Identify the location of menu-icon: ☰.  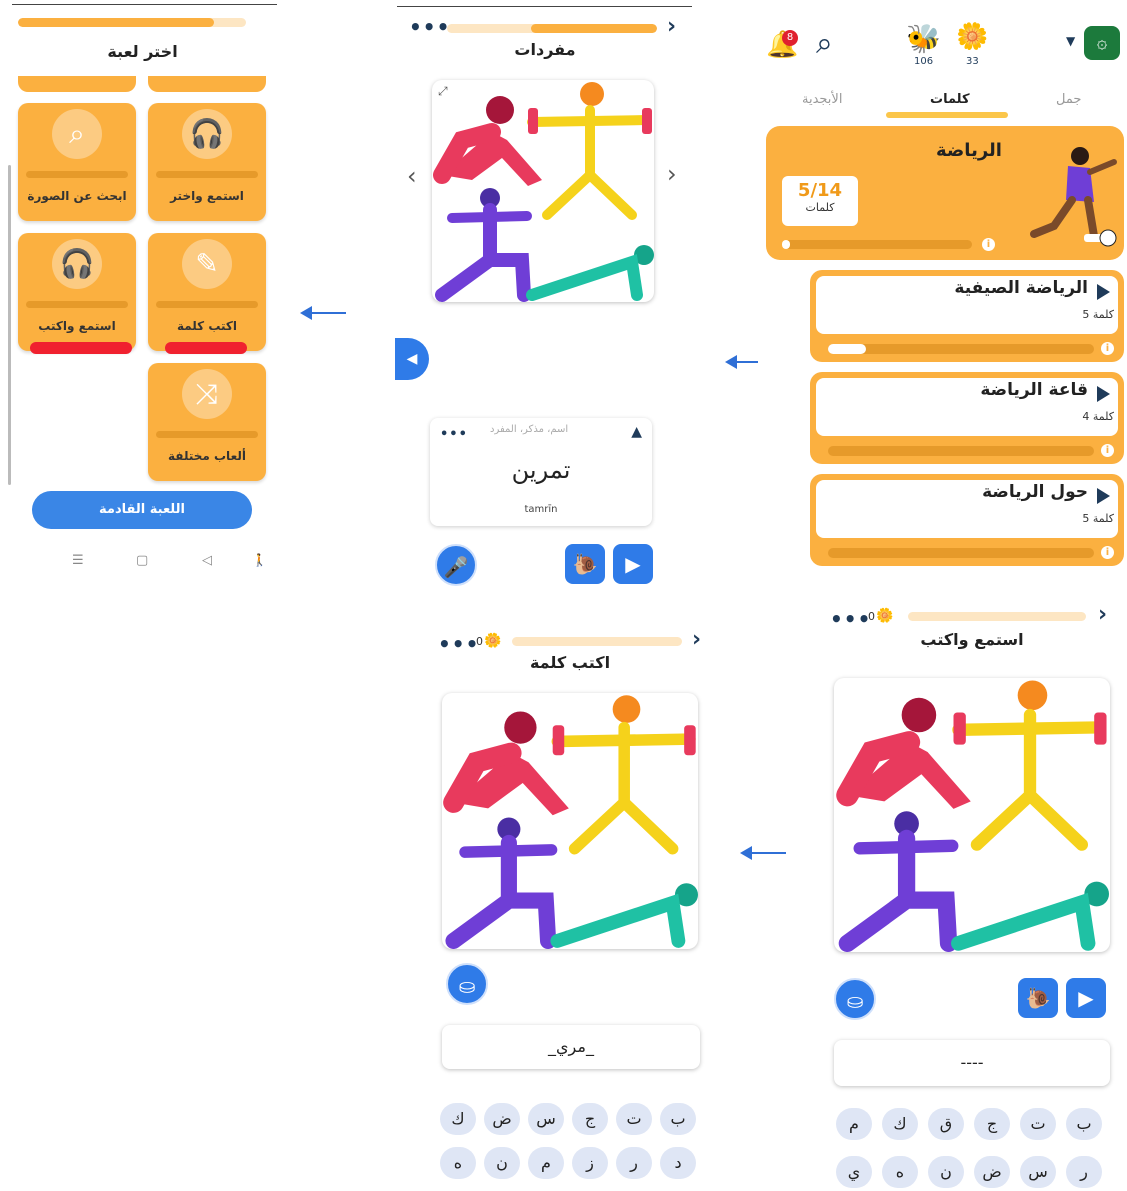
(78, 560).